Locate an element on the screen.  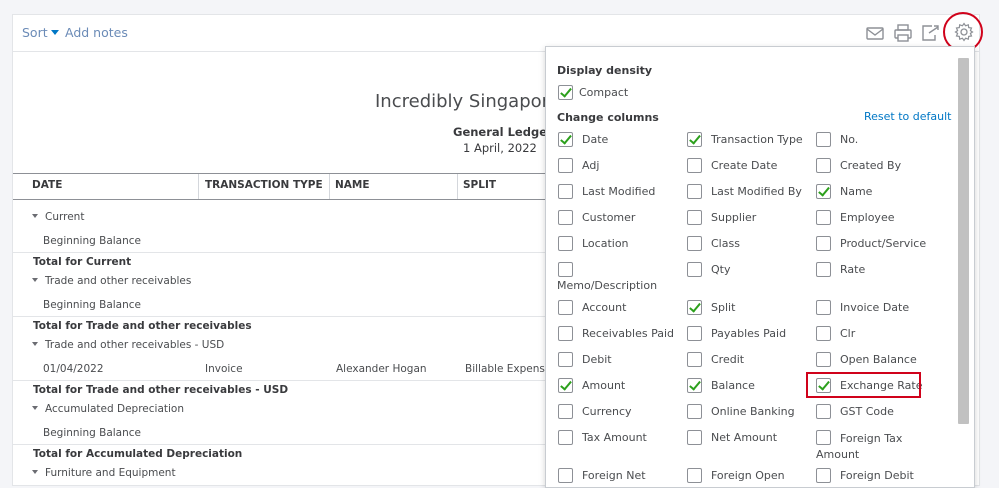
net-amount-label: Net Amount is located at coordinates (744, 437).